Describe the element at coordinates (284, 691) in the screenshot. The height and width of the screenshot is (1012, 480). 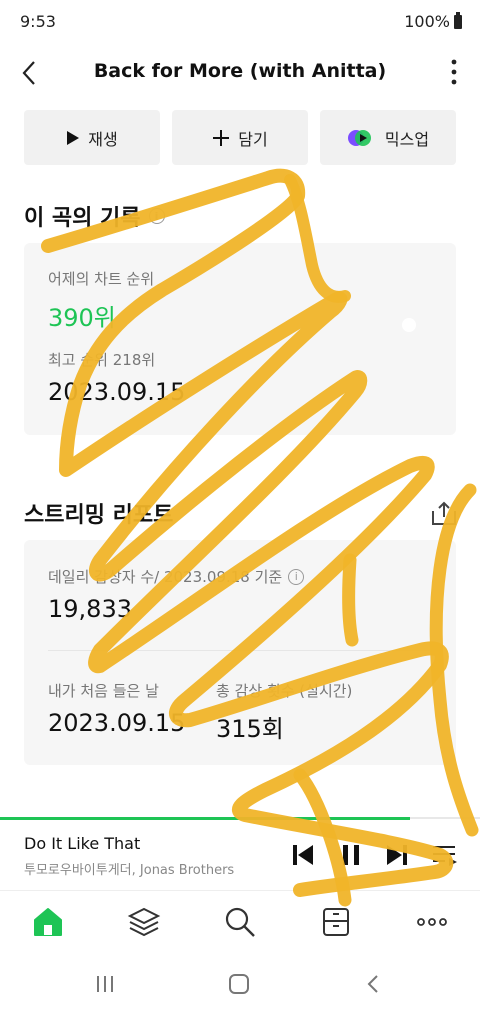
I see `total-plays-label: 총 감상 횟수 (실시간)` at that location.